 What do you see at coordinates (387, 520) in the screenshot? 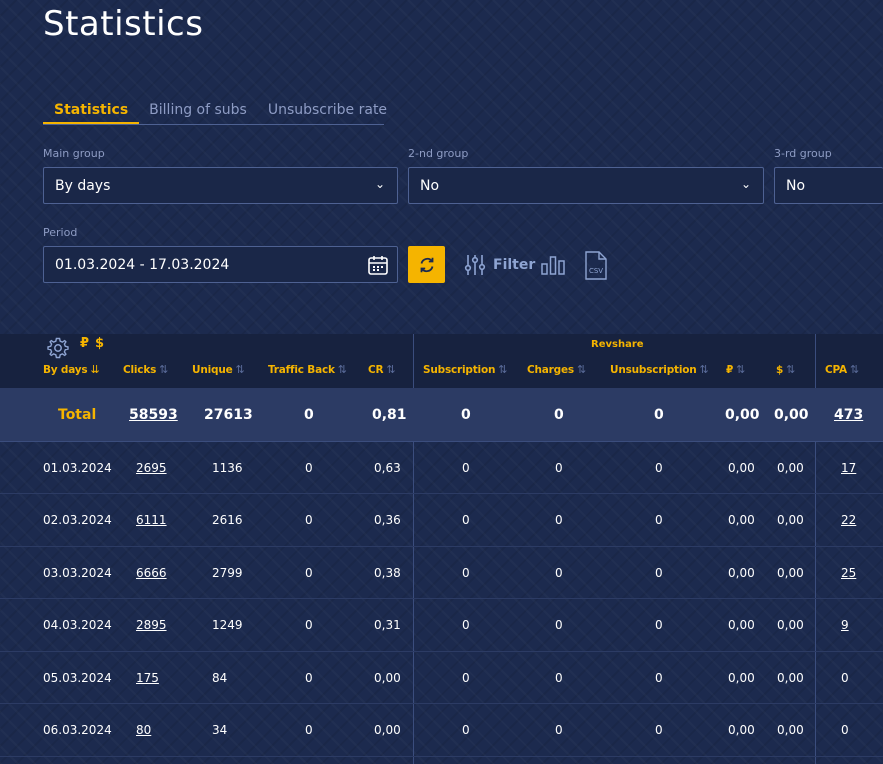
I see `cell-cr: 0,36` at bounding box center [387, 520].